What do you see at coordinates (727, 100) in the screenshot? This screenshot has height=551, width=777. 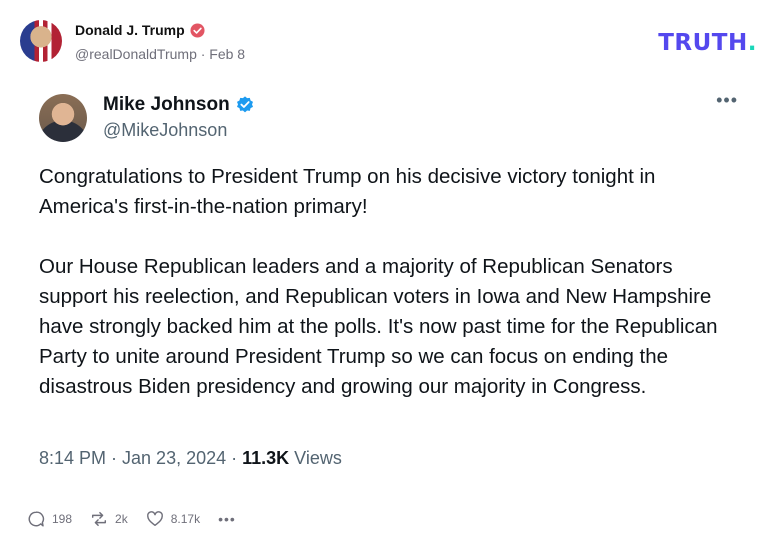 I see `more-options-icon: •••` at bounding box center [727, 100].